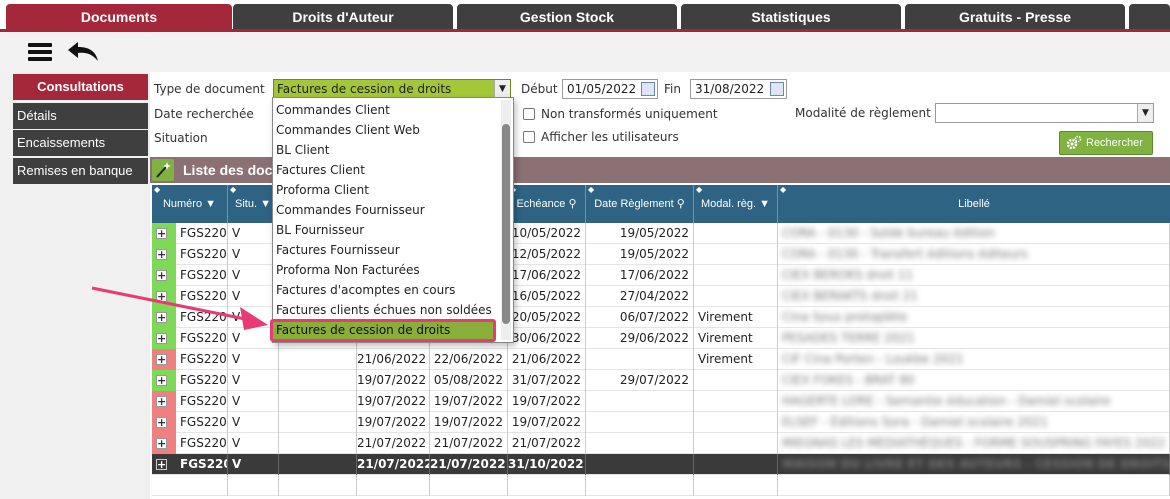  What do you see at coordinates (529, 137) in the screenshot?
I see `afficher-utilisateurs-checkbox` at bounding box center [529, 137].